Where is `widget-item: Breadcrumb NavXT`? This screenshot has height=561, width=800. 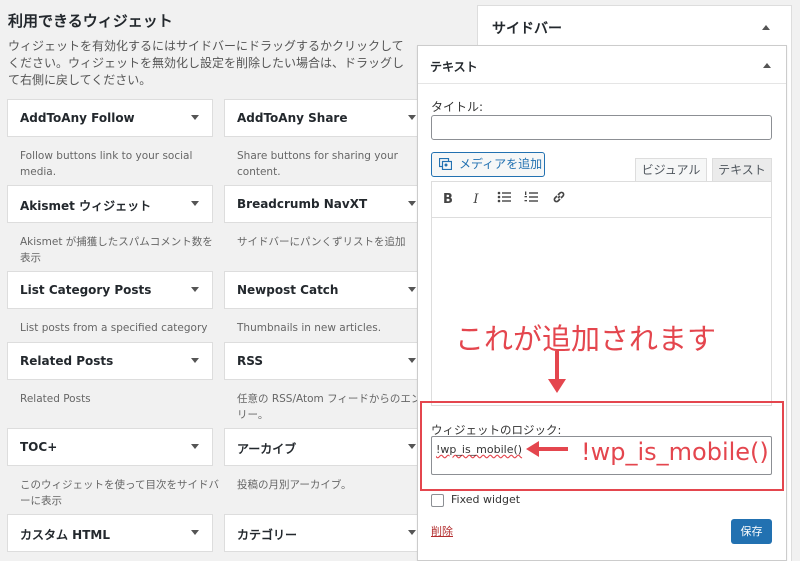 widget-item: Breadcrumb NavXT is located at coordinates (327, 204).